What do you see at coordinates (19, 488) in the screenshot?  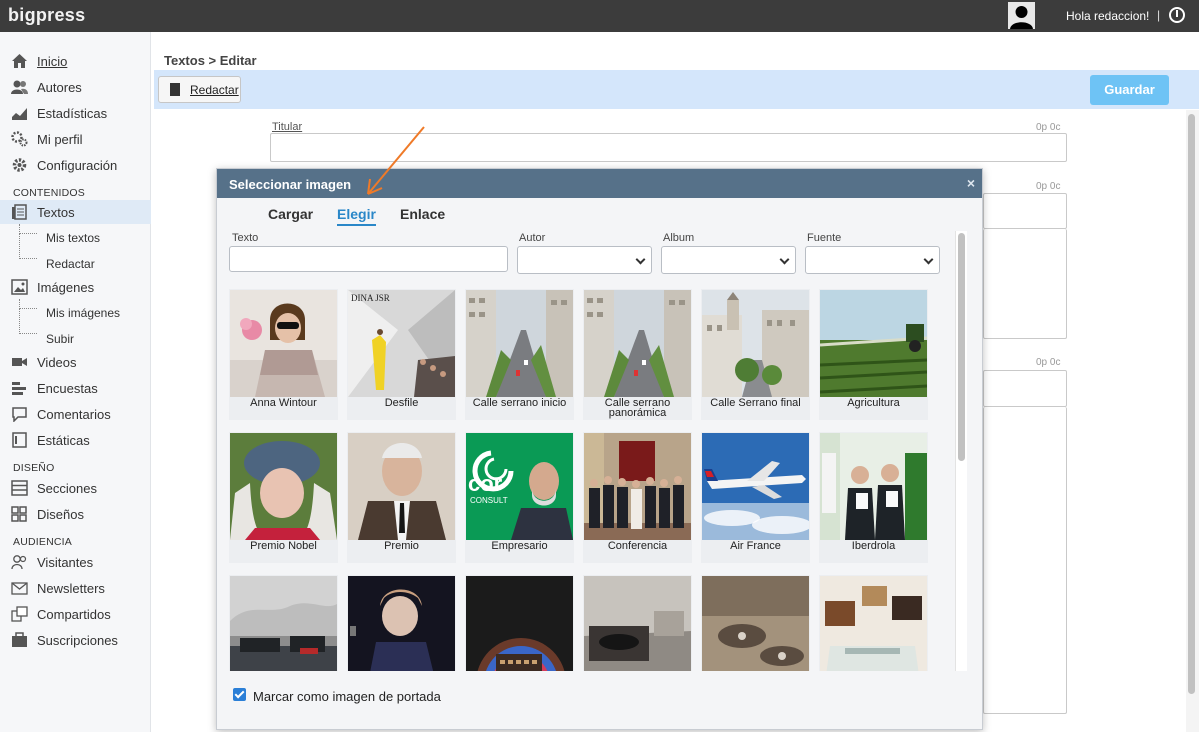 I see `sections-icon` at bounding box center [19, 488].